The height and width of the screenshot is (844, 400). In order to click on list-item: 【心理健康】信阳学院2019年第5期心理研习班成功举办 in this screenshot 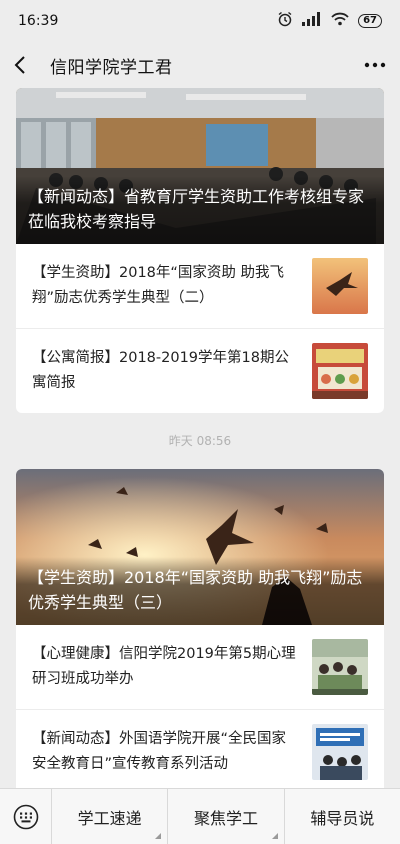, I will do `click(200, 667)`.